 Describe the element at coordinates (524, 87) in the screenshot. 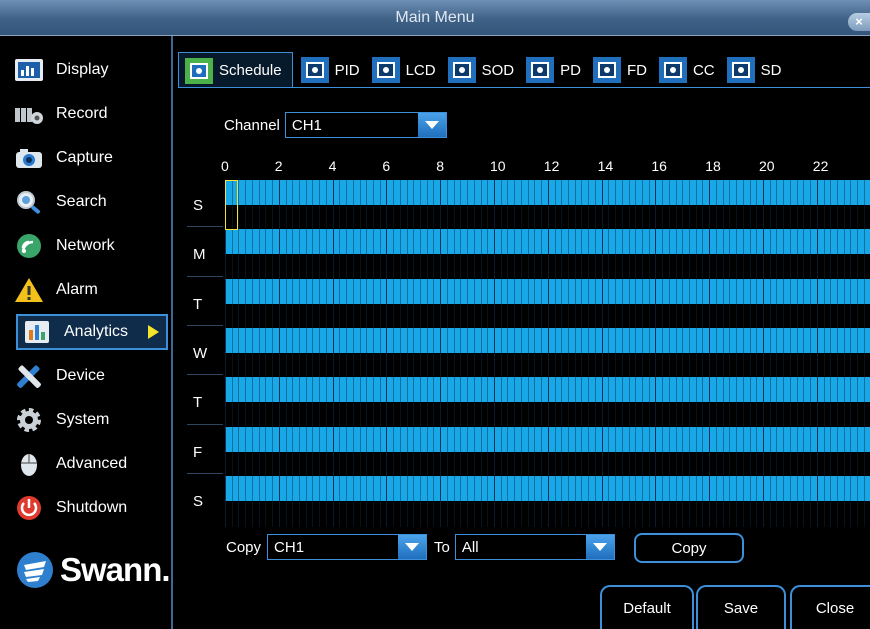

I see `tab-underline` at that location.